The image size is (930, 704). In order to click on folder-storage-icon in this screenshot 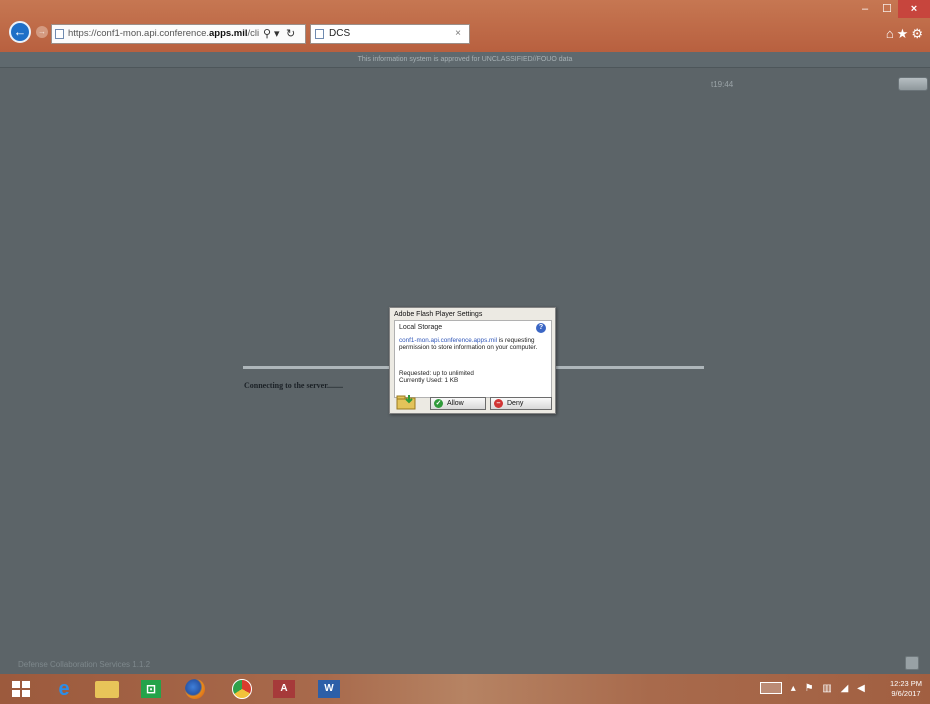, I will do `click(406, 402)`.